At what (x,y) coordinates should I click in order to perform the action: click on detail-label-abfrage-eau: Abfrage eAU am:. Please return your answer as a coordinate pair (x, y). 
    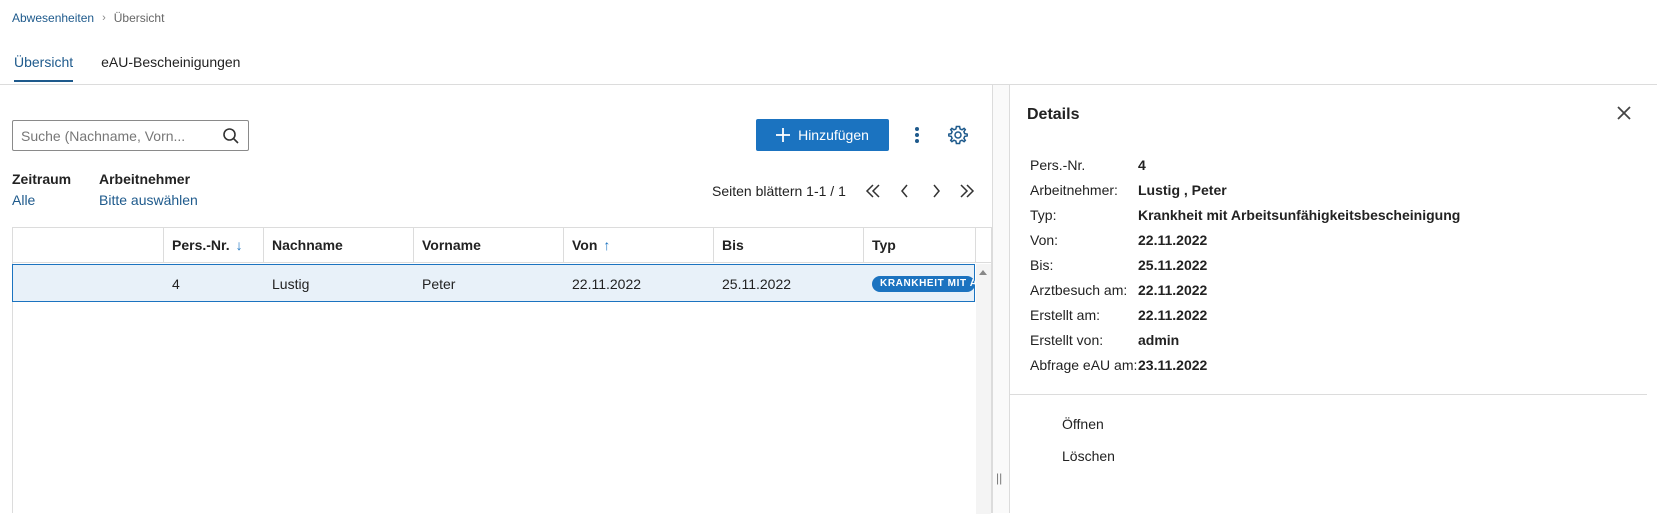
    Looking at the image, I should click on (1084, 365).